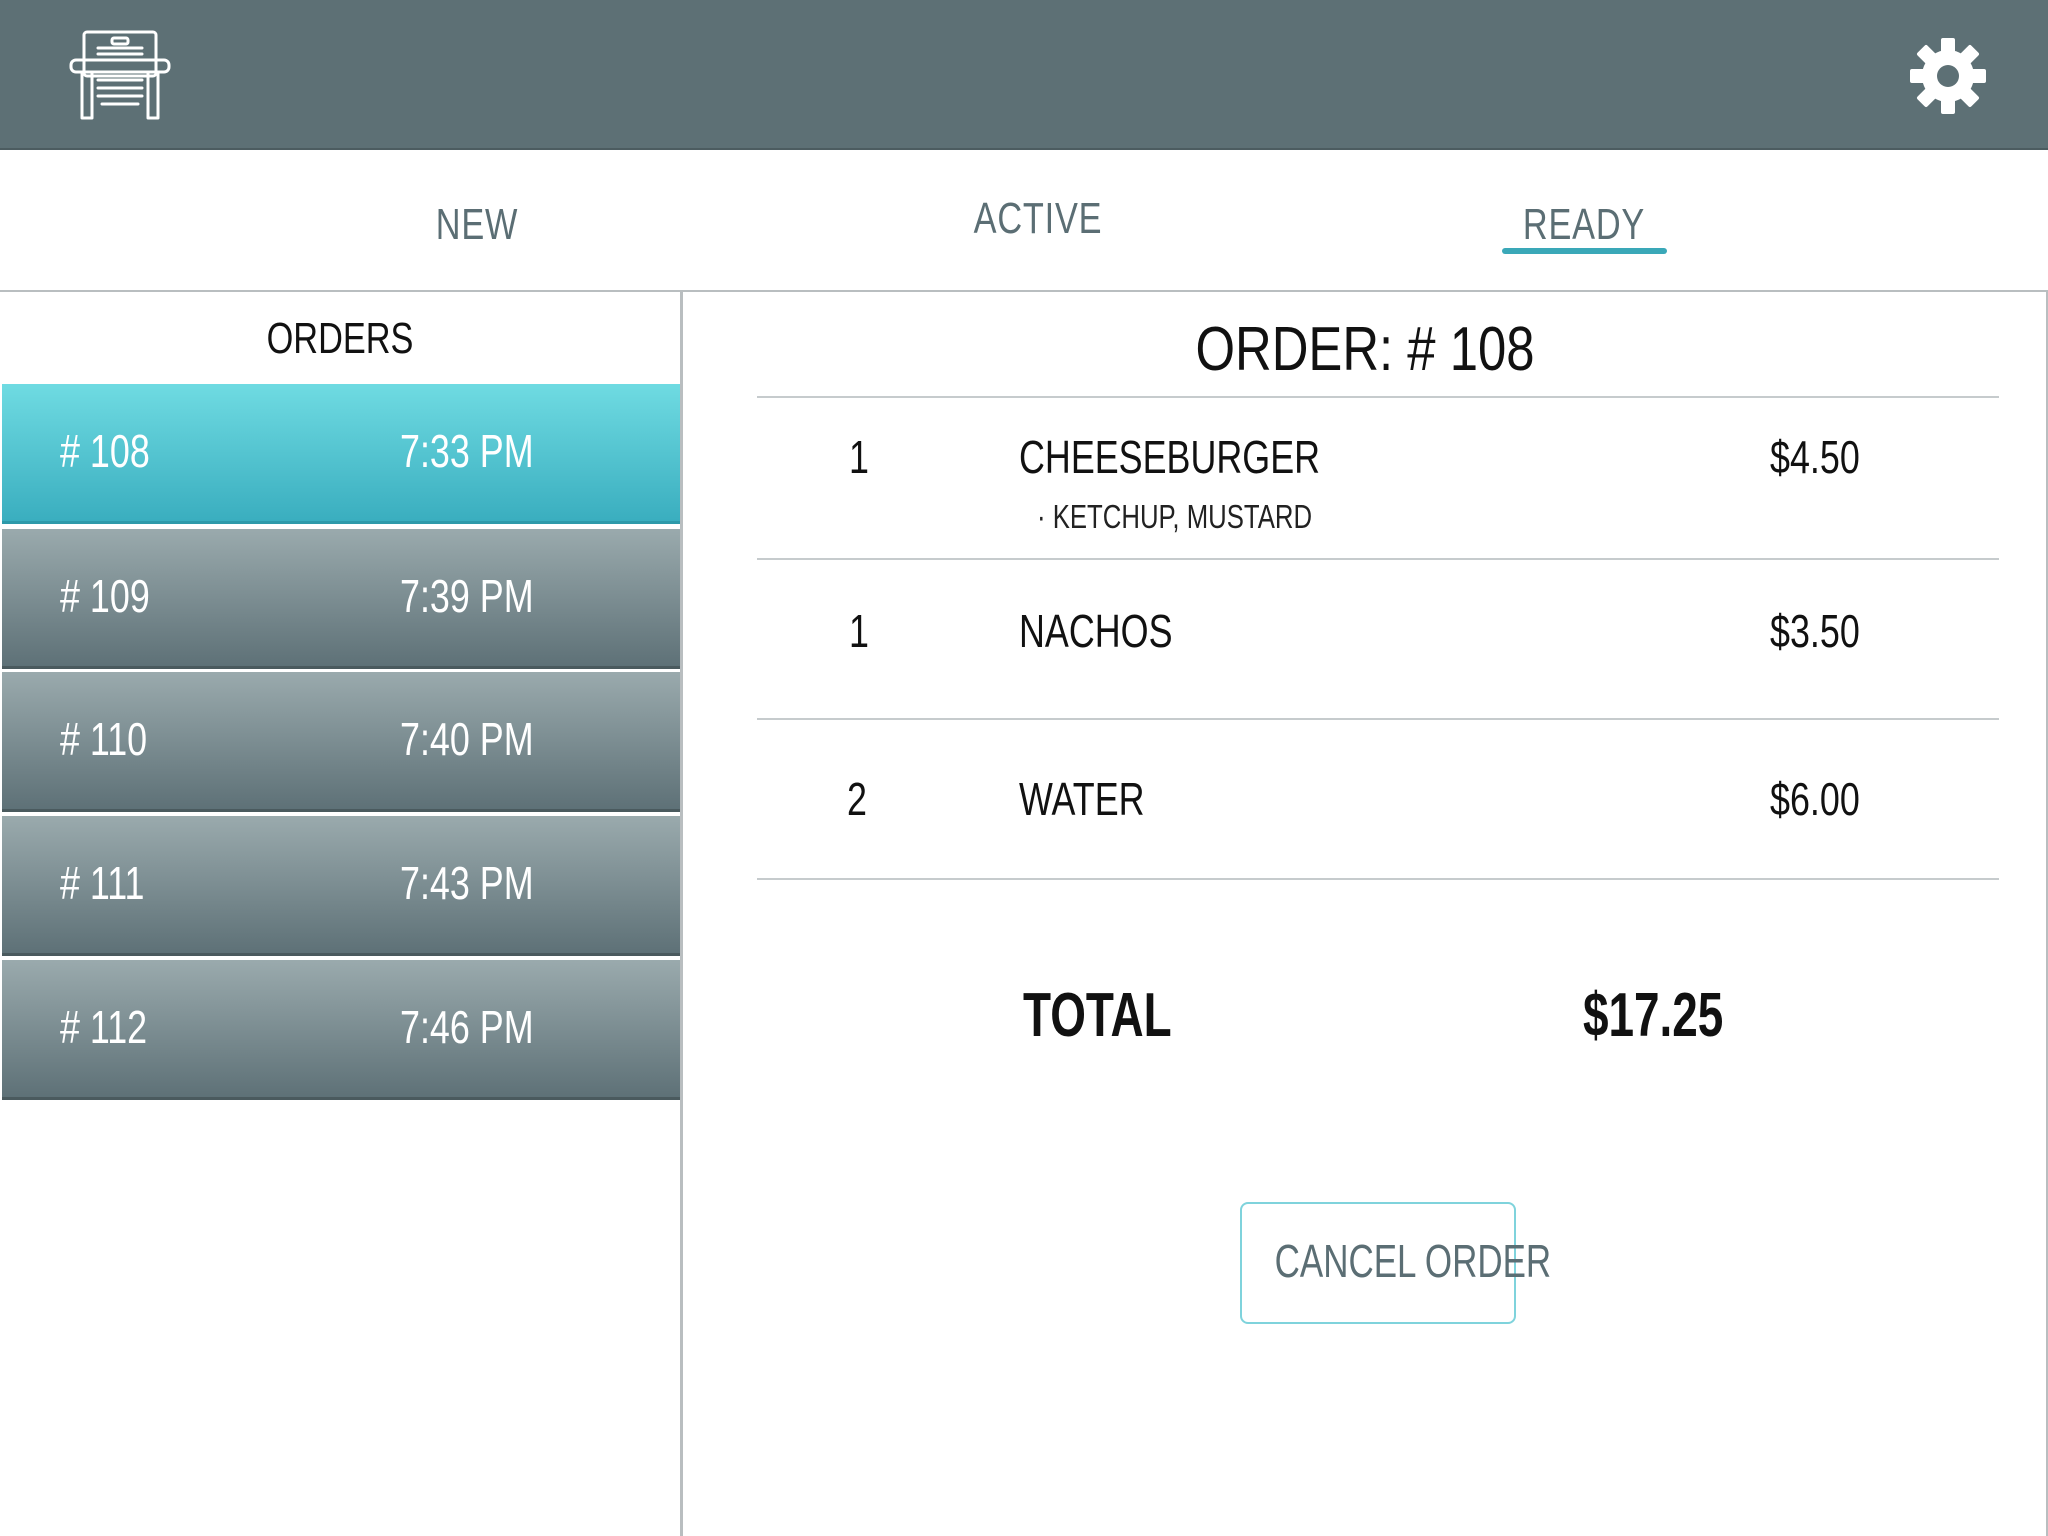 The image size is (2048, 1536). I want to click on item-name: NACHOS, so click(1096, 631).